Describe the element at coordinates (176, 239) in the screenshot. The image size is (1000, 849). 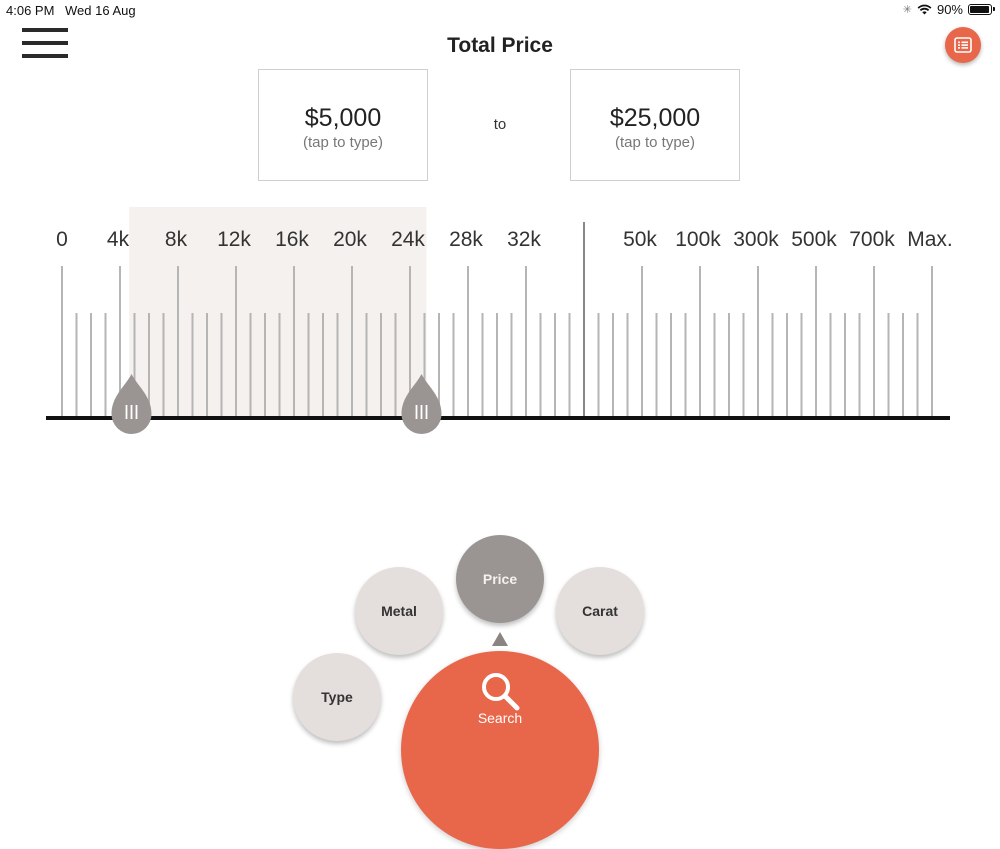
I see `tick-label: 8k` at that location.